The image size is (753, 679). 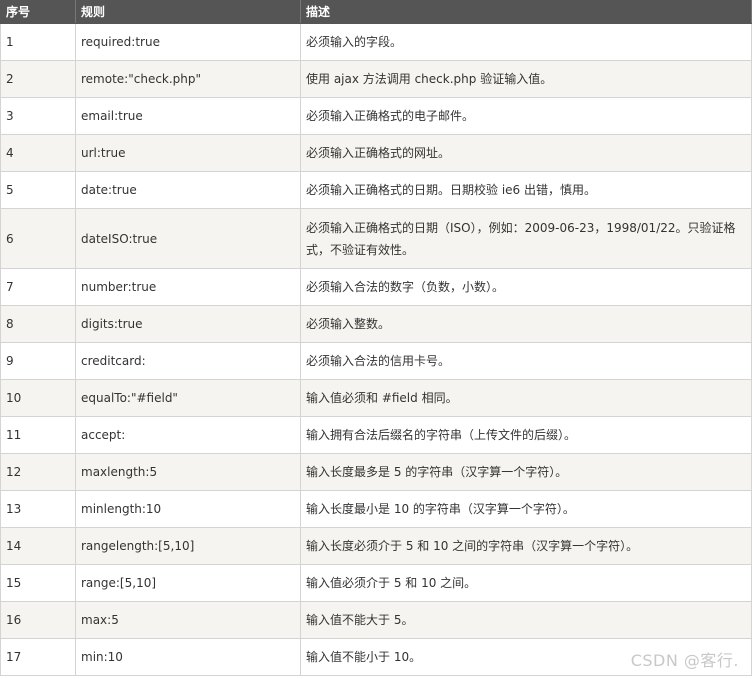 I want to click on header-description: 描述, so click(x=526, y=12).